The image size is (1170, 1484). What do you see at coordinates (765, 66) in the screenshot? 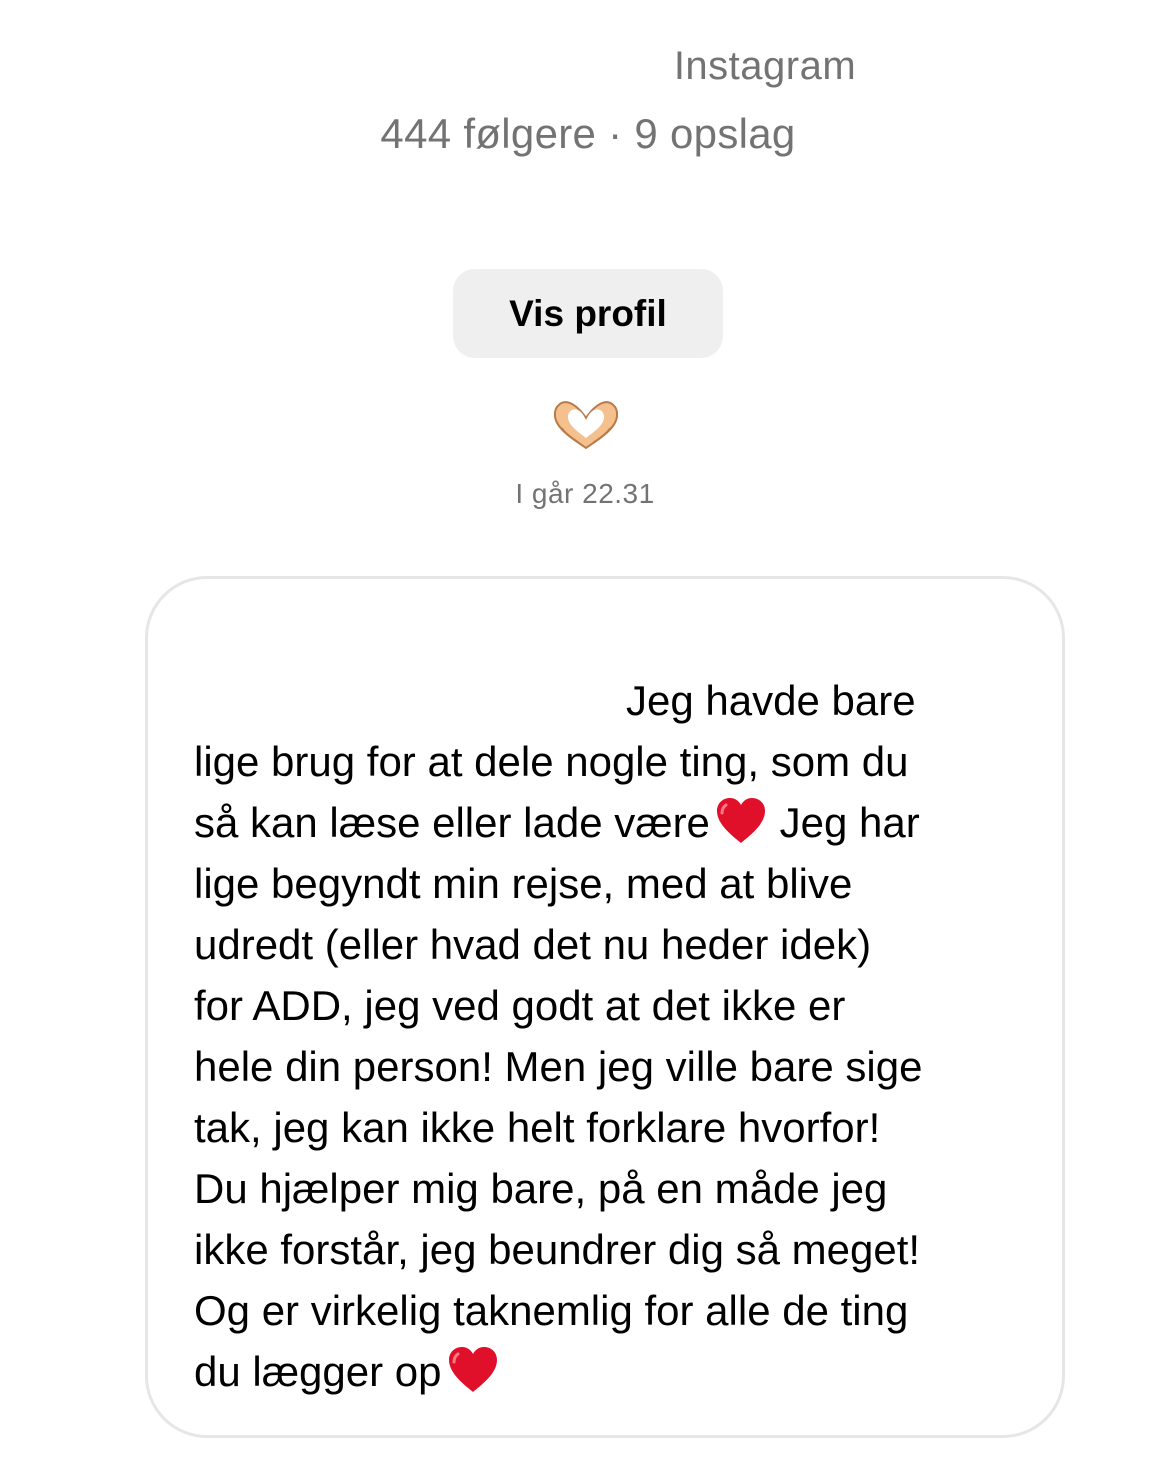
I see `platform-label: Instagram` at bounding box center [765, 66].